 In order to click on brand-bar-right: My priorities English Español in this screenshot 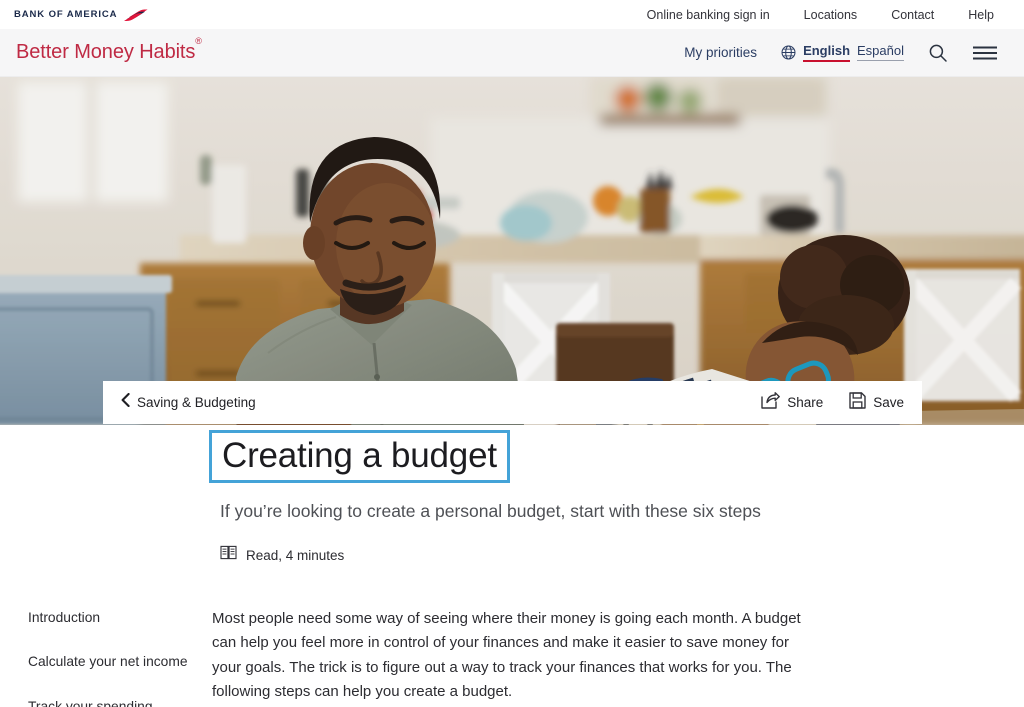, I will do `click(841, 53)`.